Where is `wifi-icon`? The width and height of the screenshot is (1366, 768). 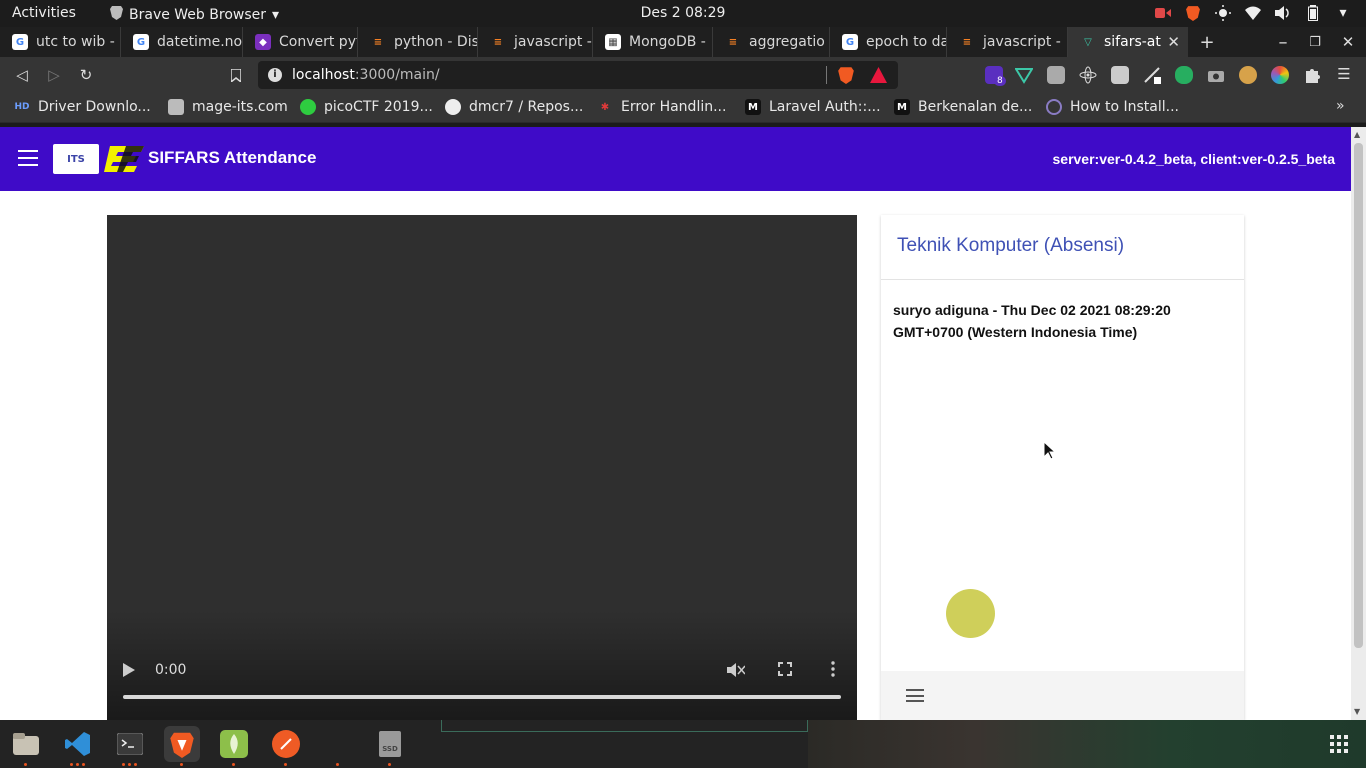 wifi-icon is located at coordinates (1253, 13).